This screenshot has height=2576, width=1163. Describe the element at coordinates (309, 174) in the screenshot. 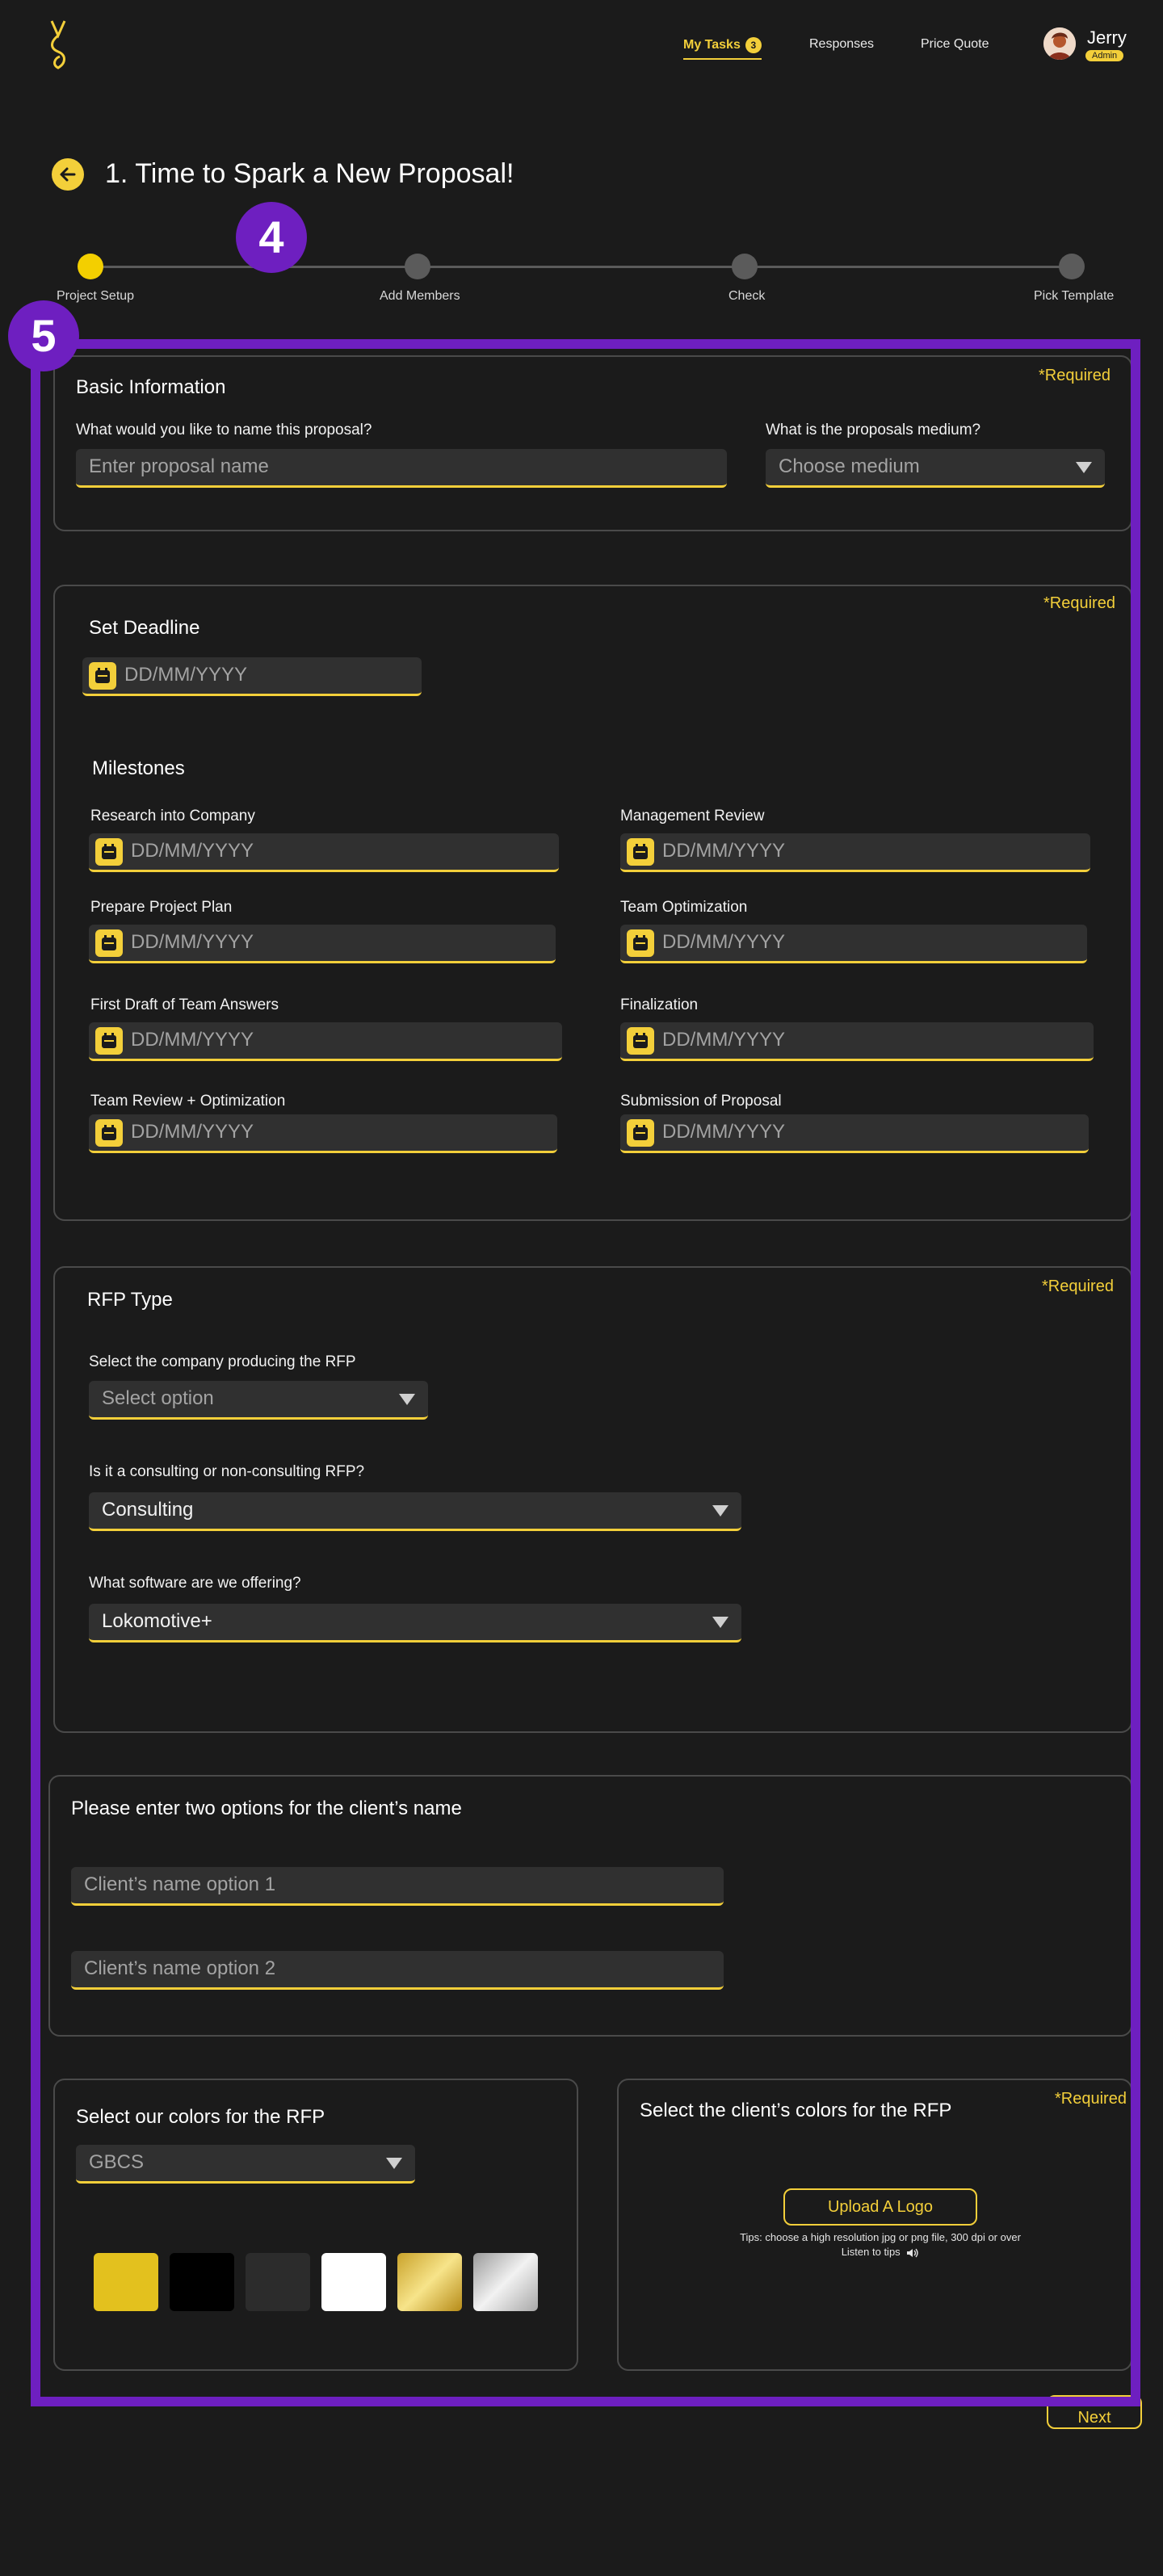

I see `page-title: 1. Time to Spark a New Proposal!` at that location.